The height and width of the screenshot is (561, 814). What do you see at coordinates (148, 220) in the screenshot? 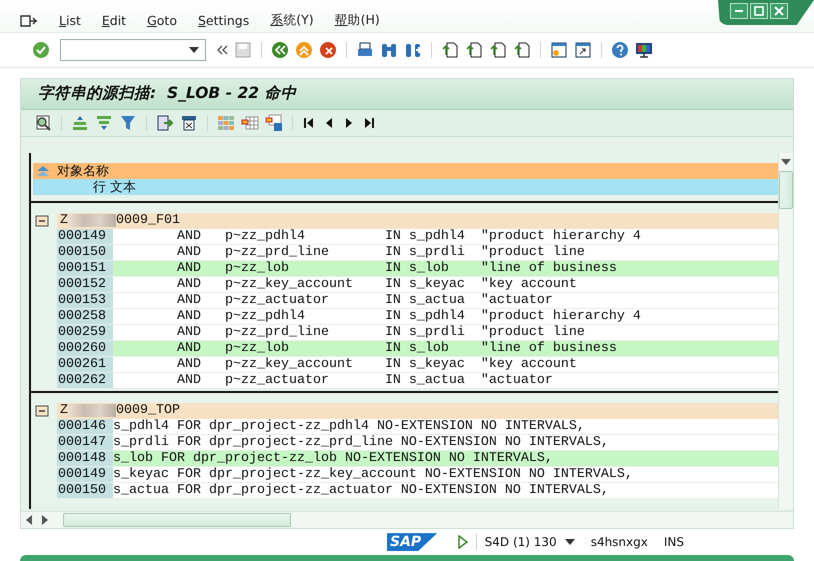
I see `program-name: 0009_F01` at bounding box center [148, 220].